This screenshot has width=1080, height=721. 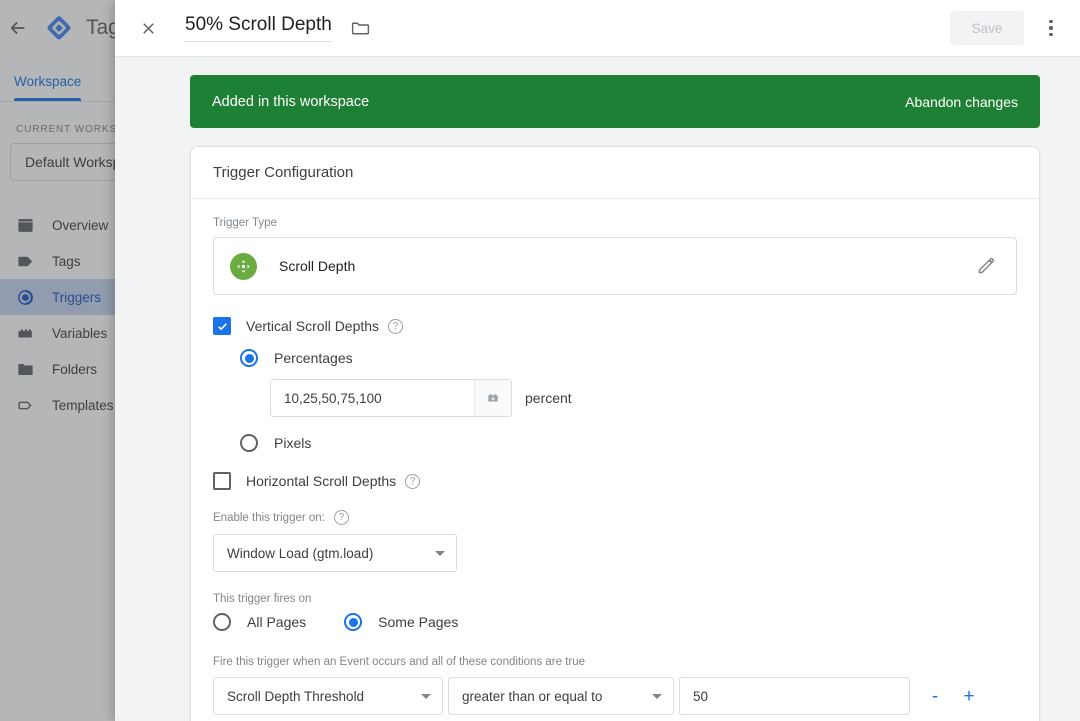 What do you see at coordinates (300, 553) in the screenshot?
I see `enable-on-value: Window Load (gtm.load)` at bounding box center [300, 553].